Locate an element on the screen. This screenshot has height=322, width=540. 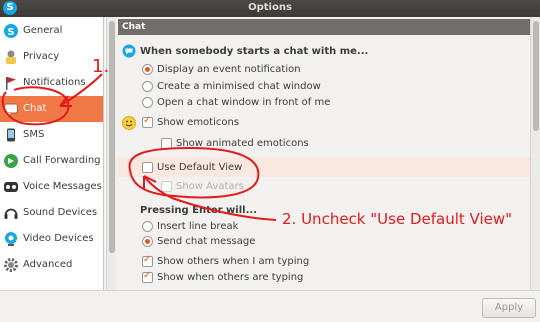
call-forward-icon is located at coordinates (11, 161).